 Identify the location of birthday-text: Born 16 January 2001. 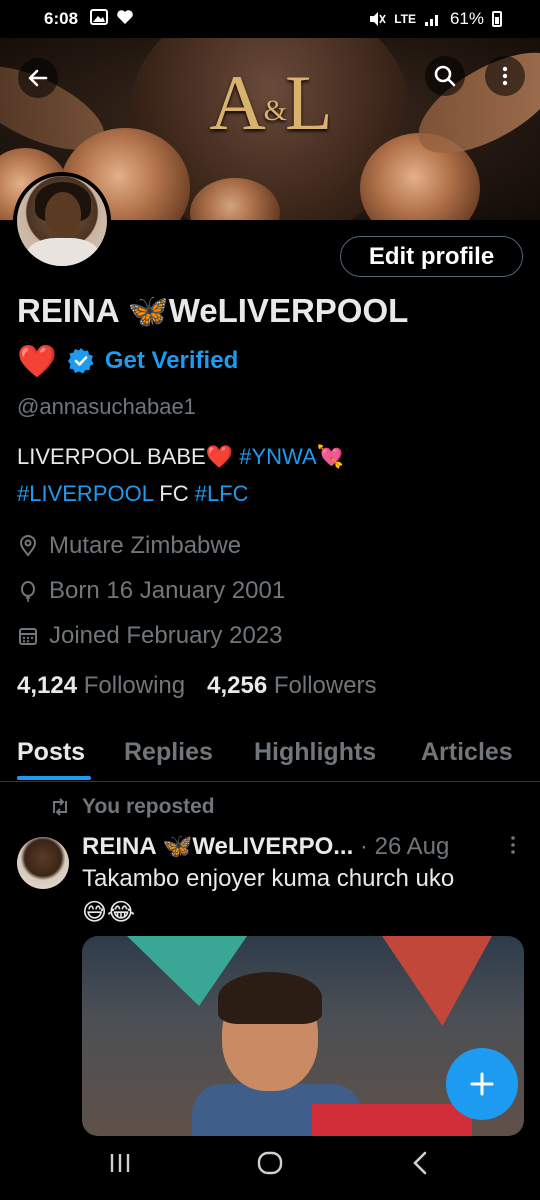
(167, 590).